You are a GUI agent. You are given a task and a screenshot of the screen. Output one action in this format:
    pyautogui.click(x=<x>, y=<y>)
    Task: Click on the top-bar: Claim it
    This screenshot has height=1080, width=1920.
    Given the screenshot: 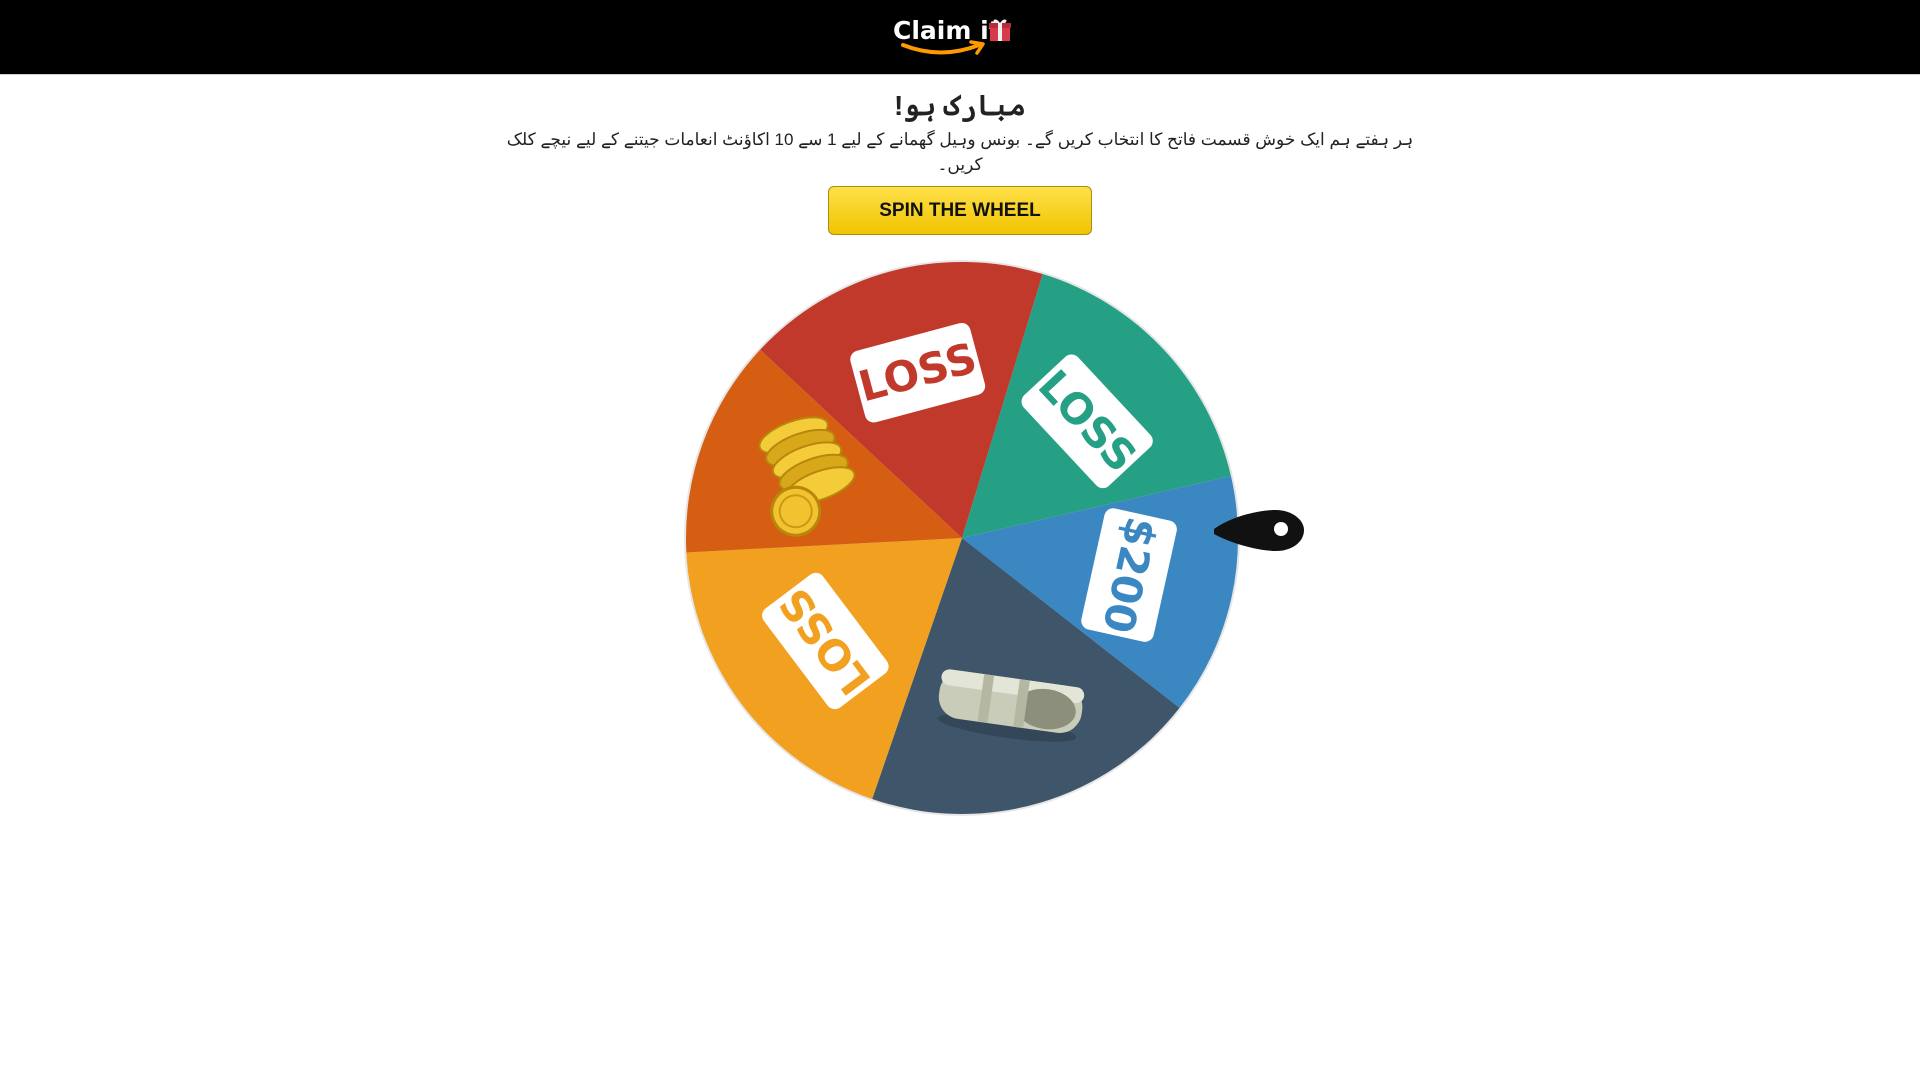 What is the action you would take?
    pyautogui.click(x=960, y=37)
    